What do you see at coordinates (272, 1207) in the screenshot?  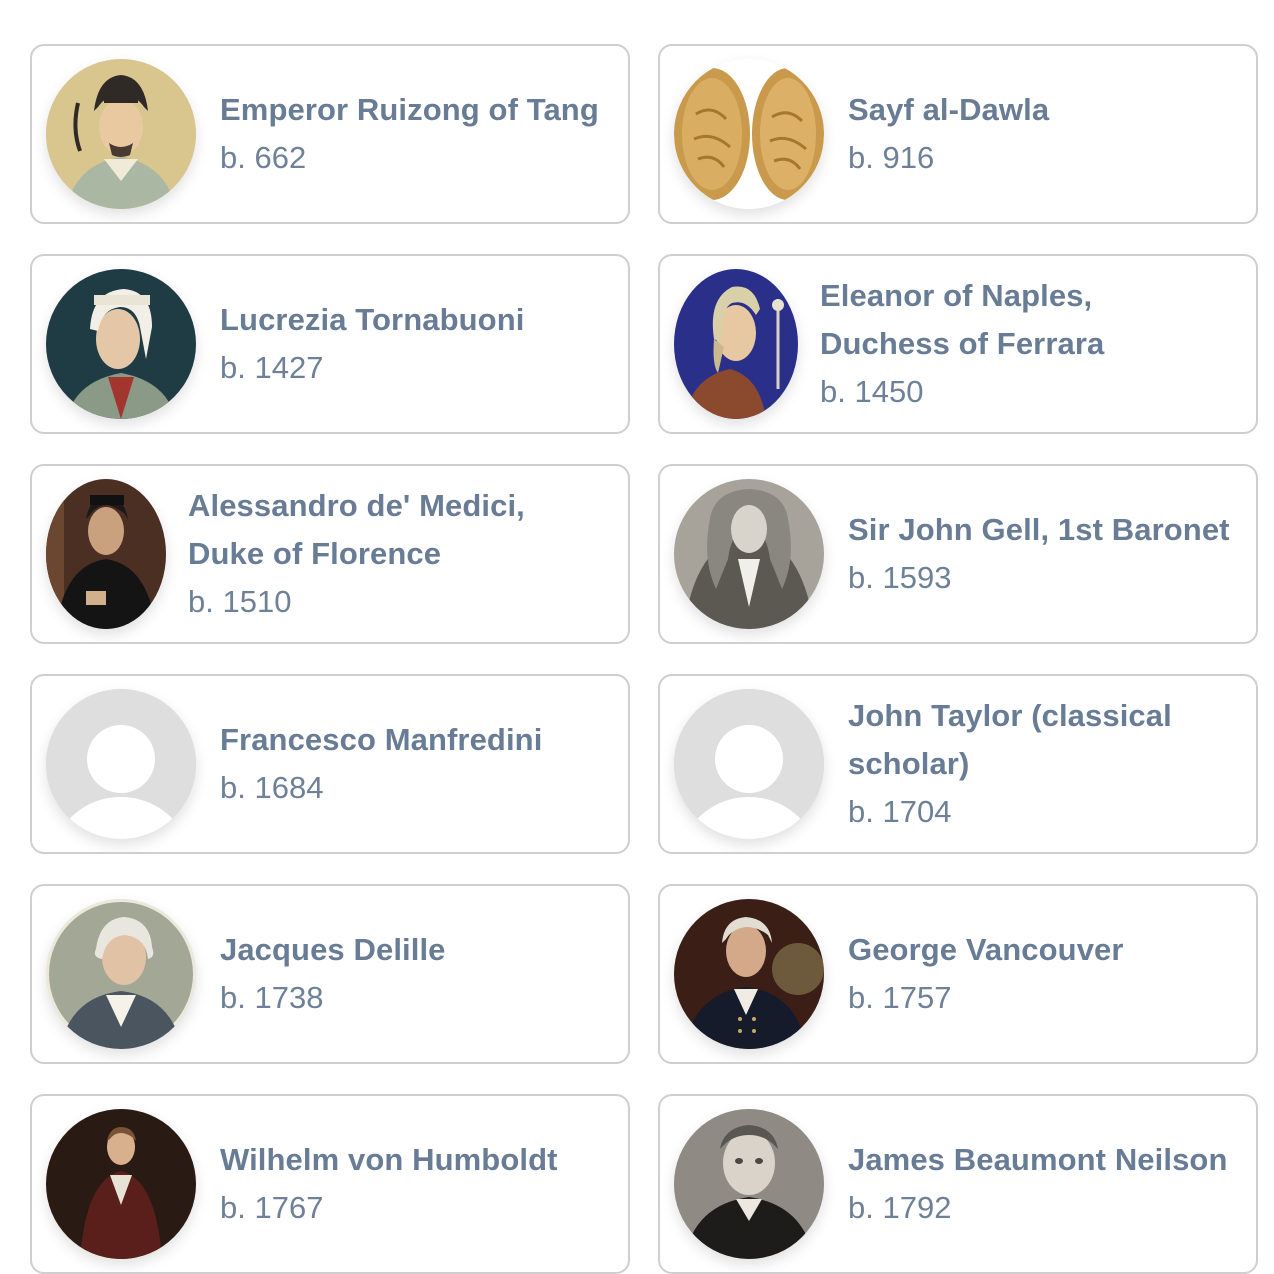 I see `birth-year: b. 1767` at bounding box center [272, 1207].